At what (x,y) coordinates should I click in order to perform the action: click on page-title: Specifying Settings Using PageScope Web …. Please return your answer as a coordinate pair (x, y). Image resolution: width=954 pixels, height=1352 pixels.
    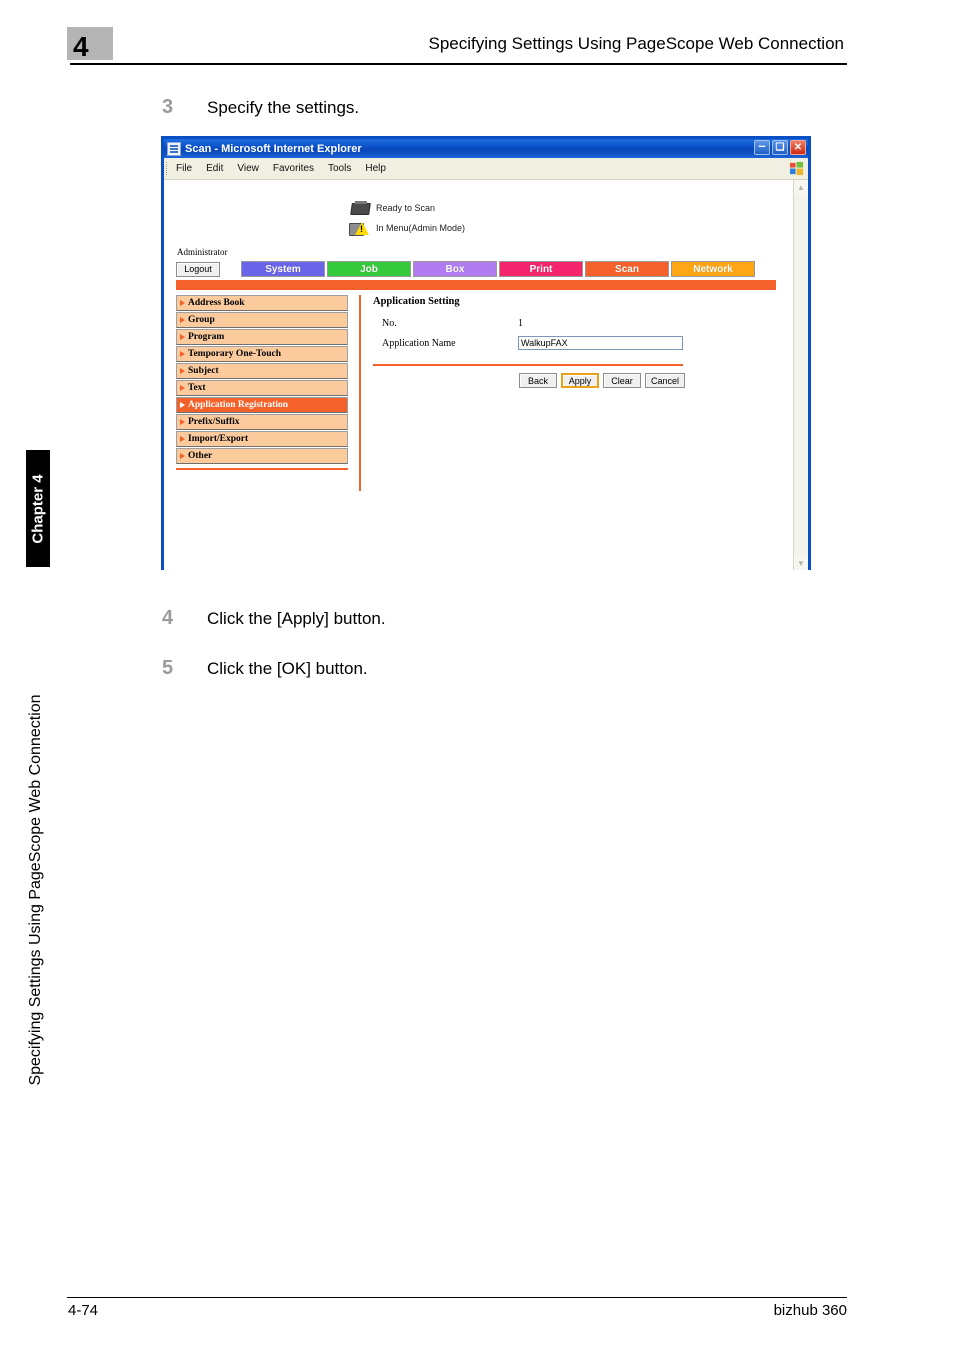
    Looking at the image, I should click on (636, 43).